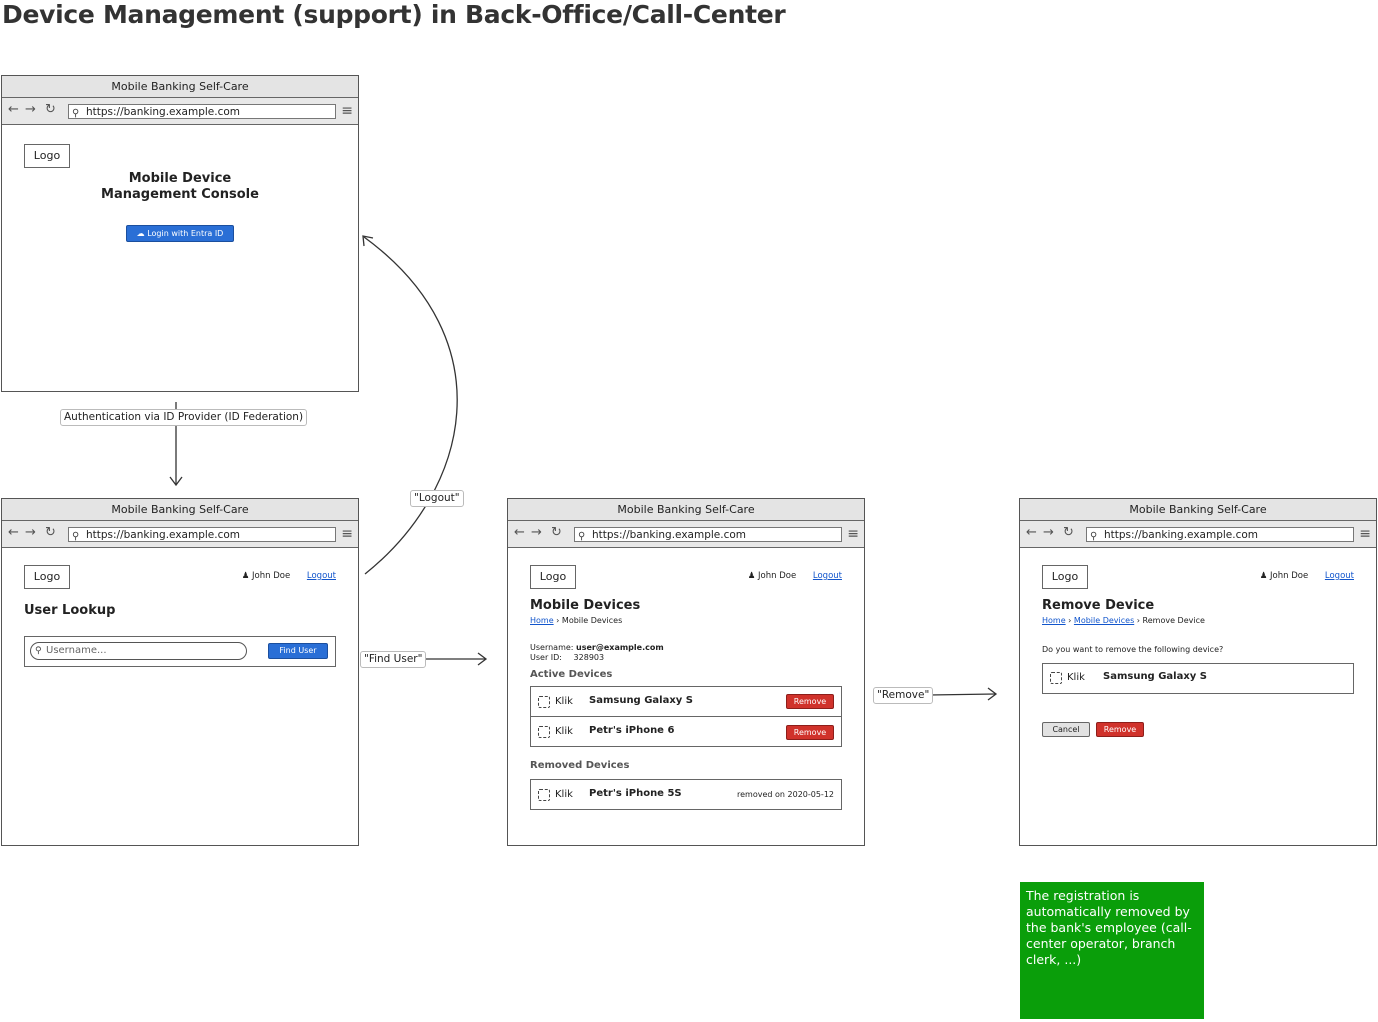 Image resolution: width=1378 pixels, height=1022 pixels. I want to click on cloud-icon: ☁, so click(140, 233).